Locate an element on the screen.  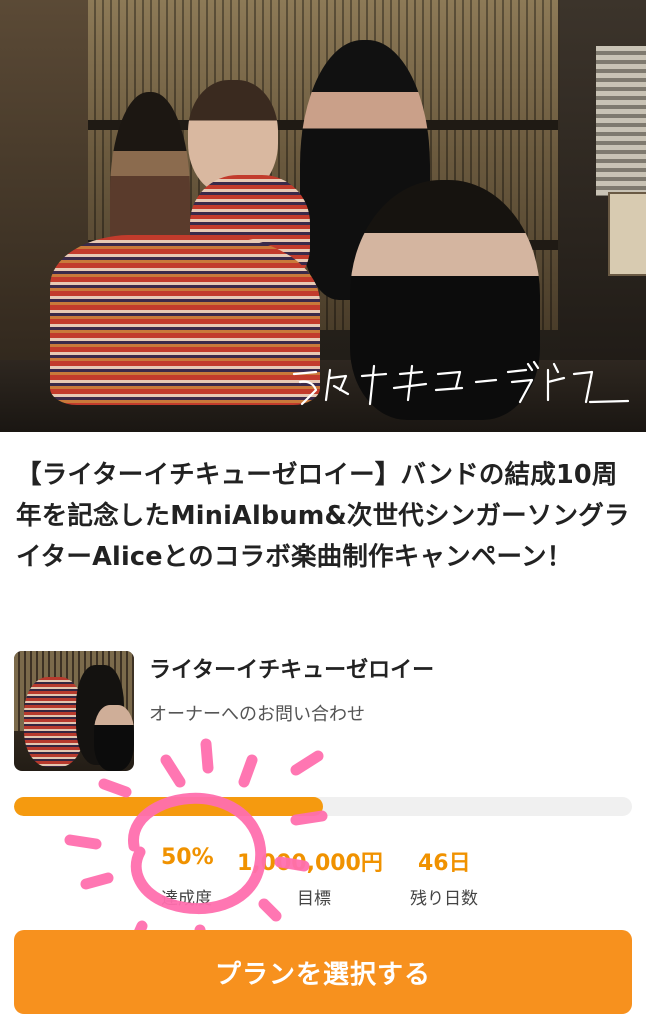
funding-progress-fill is located at coordinates (168, 806).